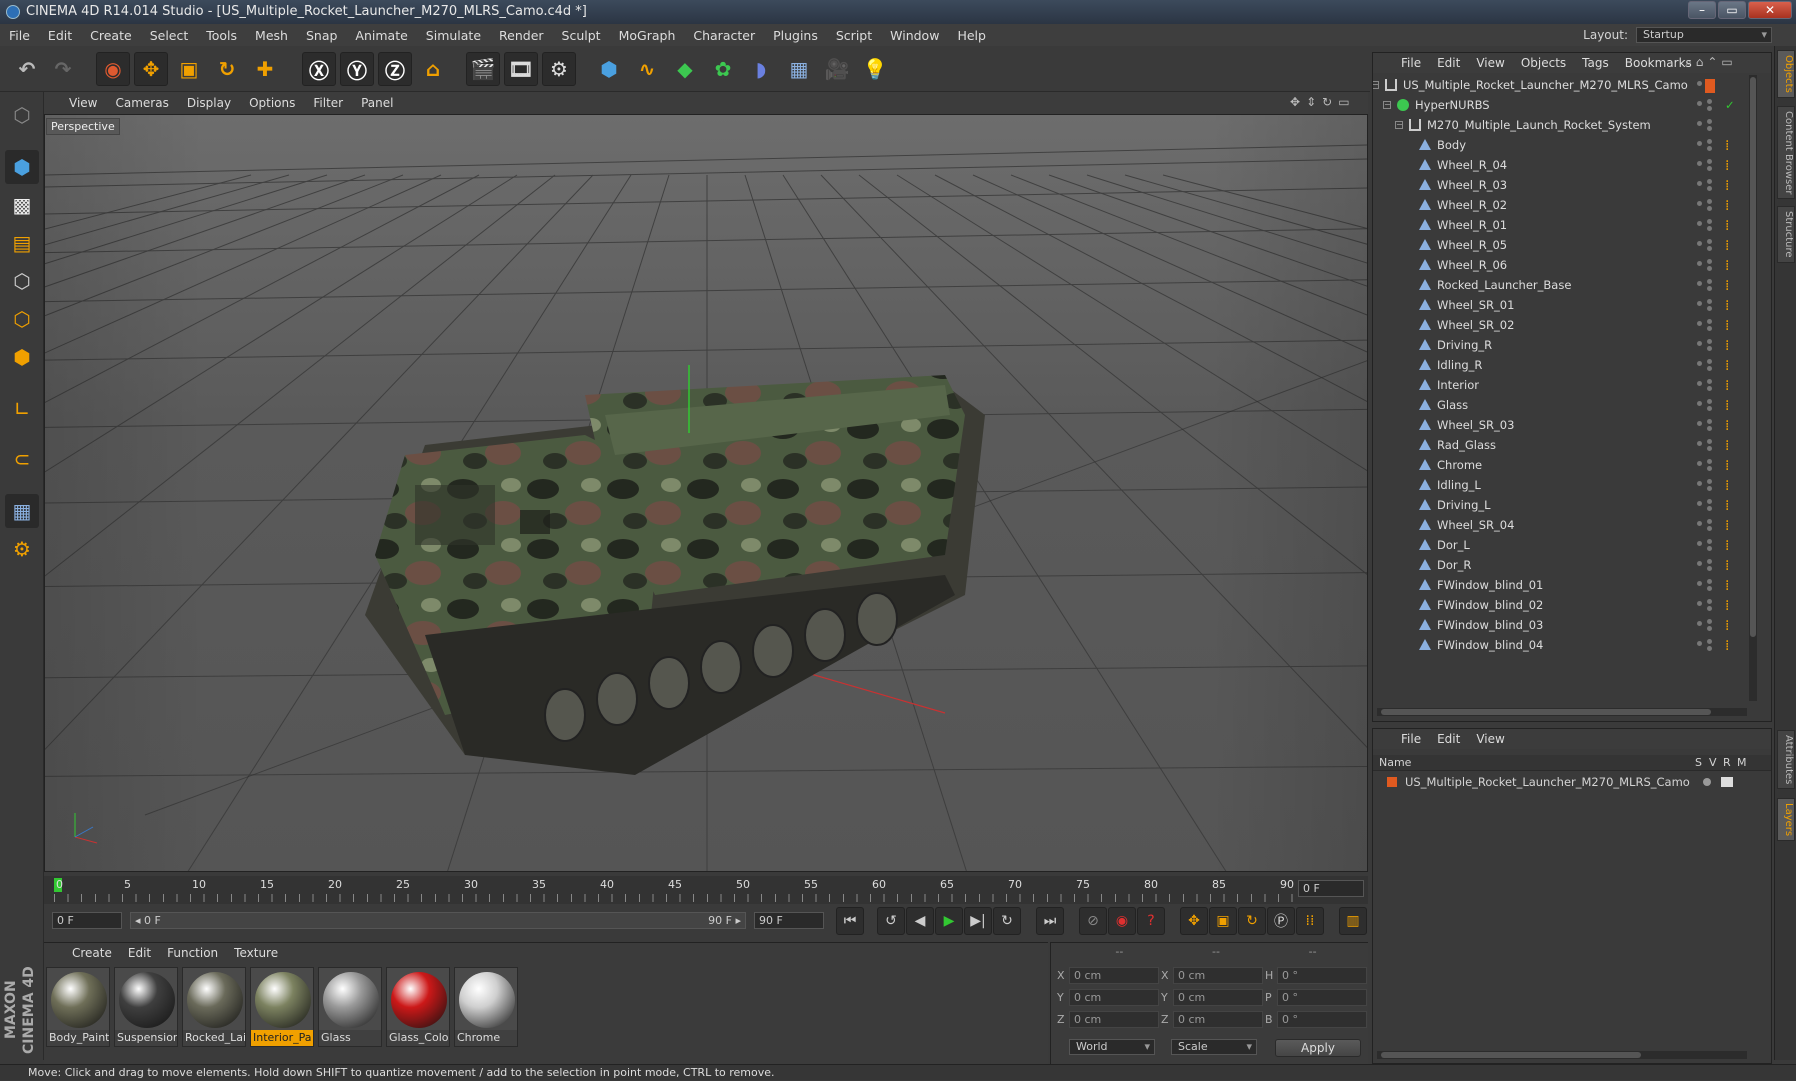 The height and width of the screenshot is (1081, 1796). I want to click on add-object-icon: ✚, so click(265, 69).